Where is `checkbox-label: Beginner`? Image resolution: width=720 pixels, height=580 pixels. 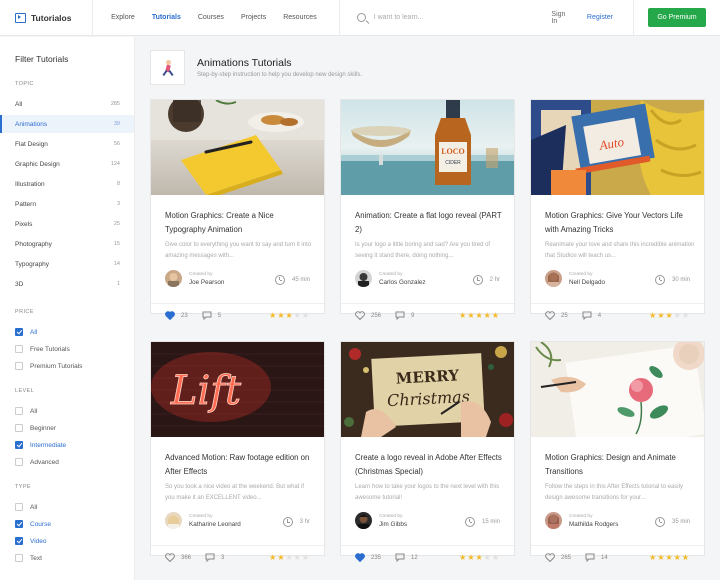
checkbox-label: Beginner is located at coordinates (43, 428).